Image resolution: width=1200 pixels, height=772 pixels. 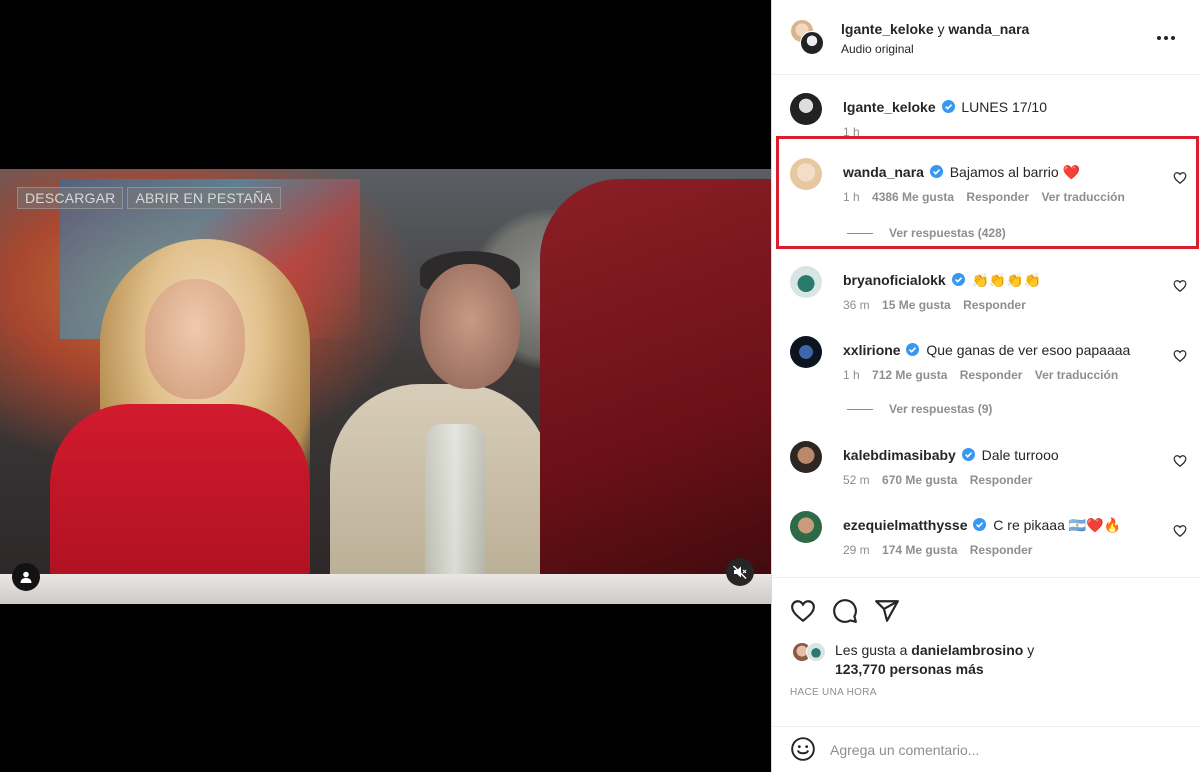 I want to click on comment-text: 👏👏👏👏, so click(x=1006, y=280).